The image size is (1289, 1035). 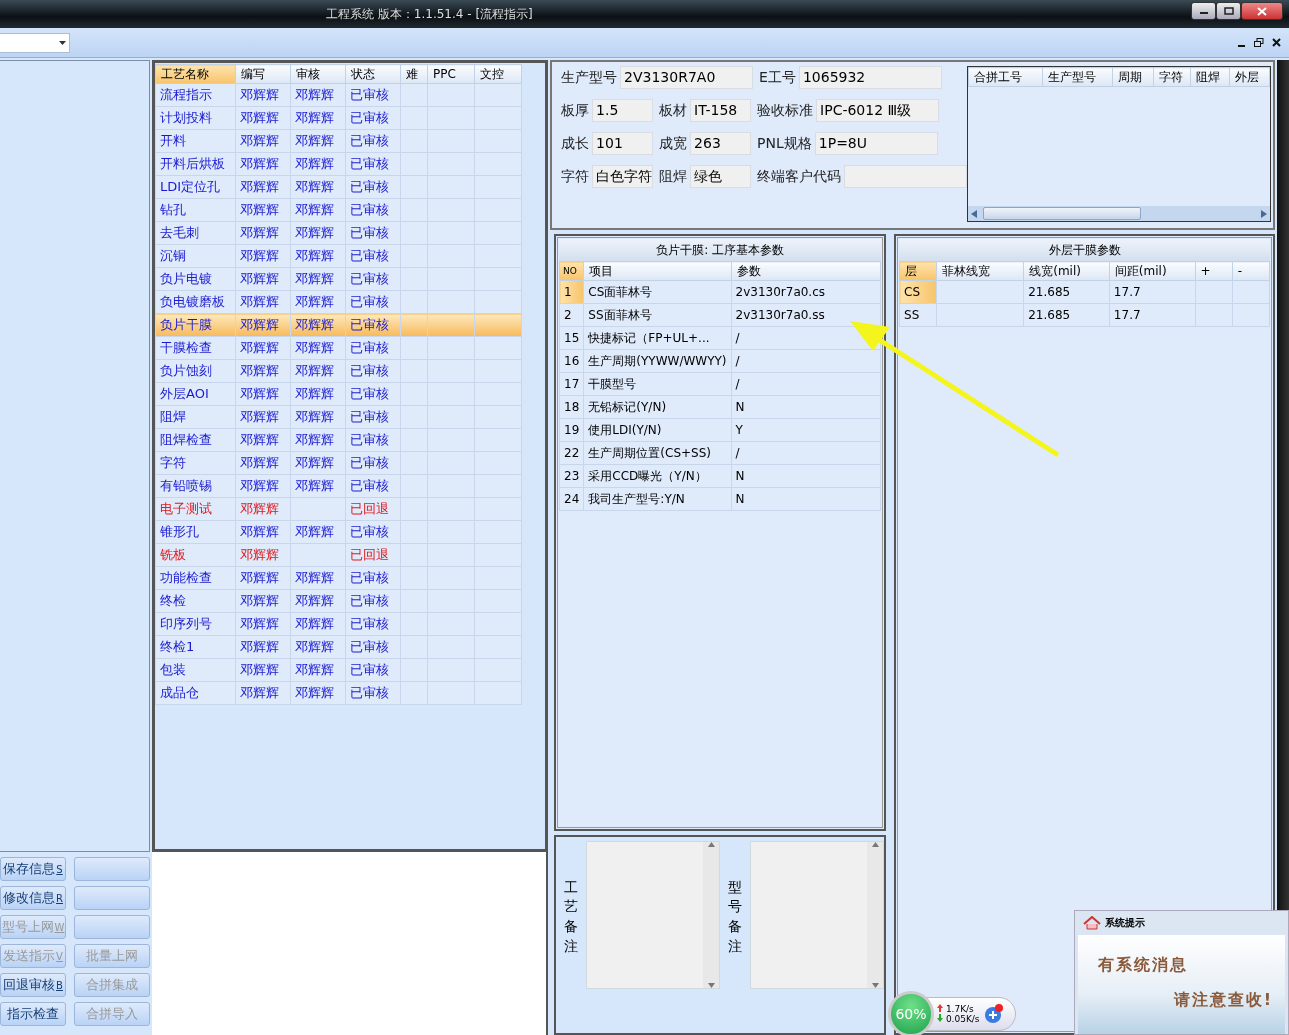 What do you see at coordinates (720, 250) in the screenshot?
I see `panel-title: 负片干膜: 工序基本参数` at bounding box center [720, 250].